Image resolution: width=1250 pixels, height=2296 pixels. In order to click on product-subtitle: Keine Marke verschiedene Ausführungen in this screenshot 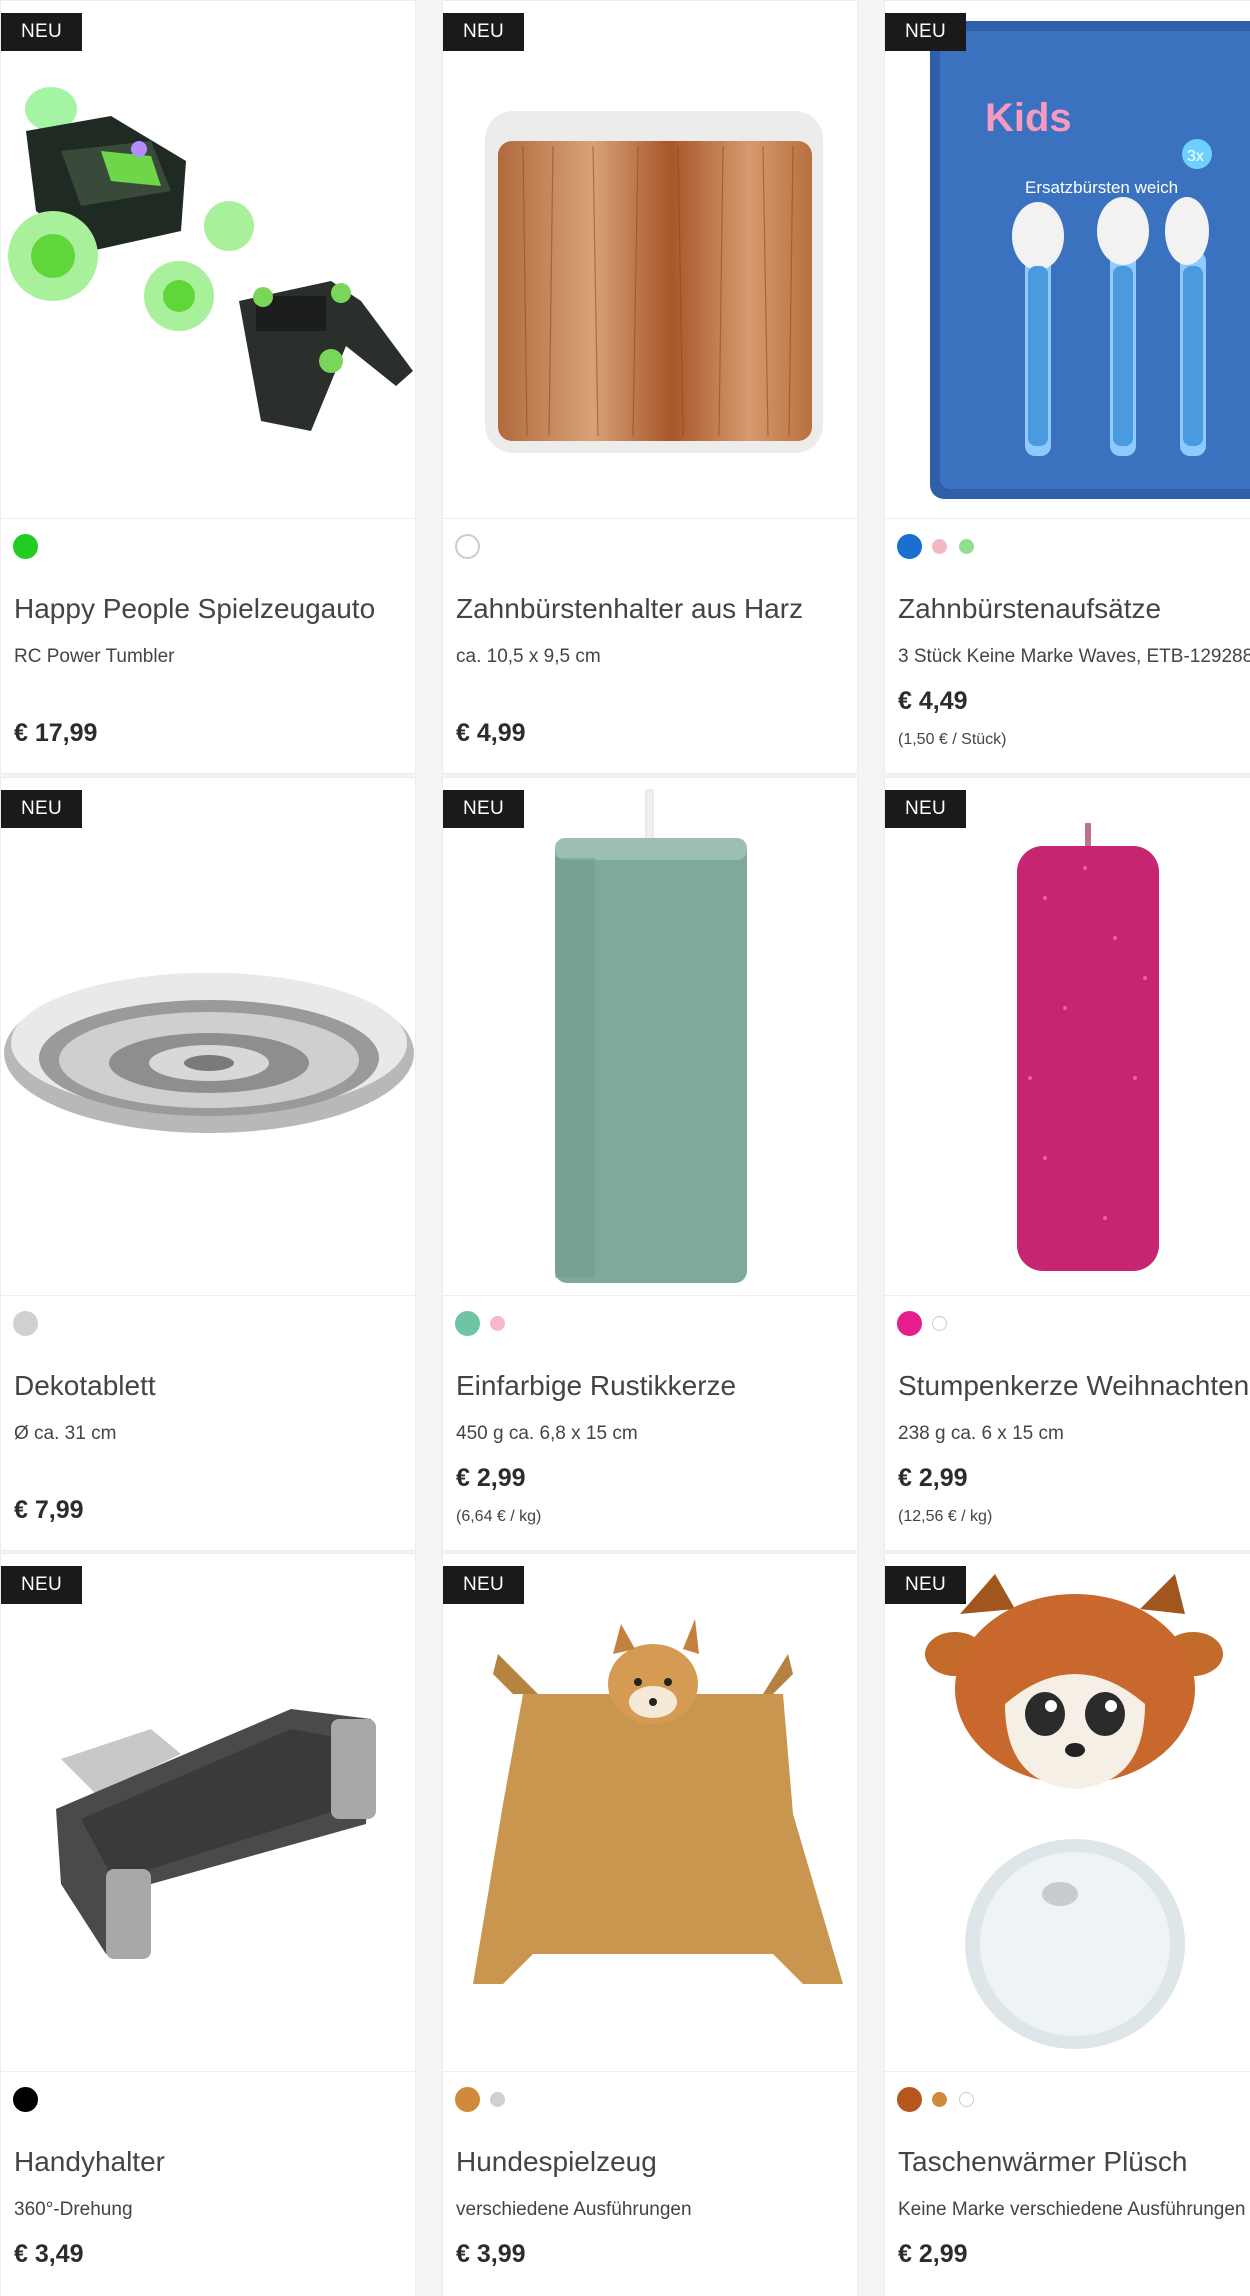, I will do `click(1072, 2209)`.